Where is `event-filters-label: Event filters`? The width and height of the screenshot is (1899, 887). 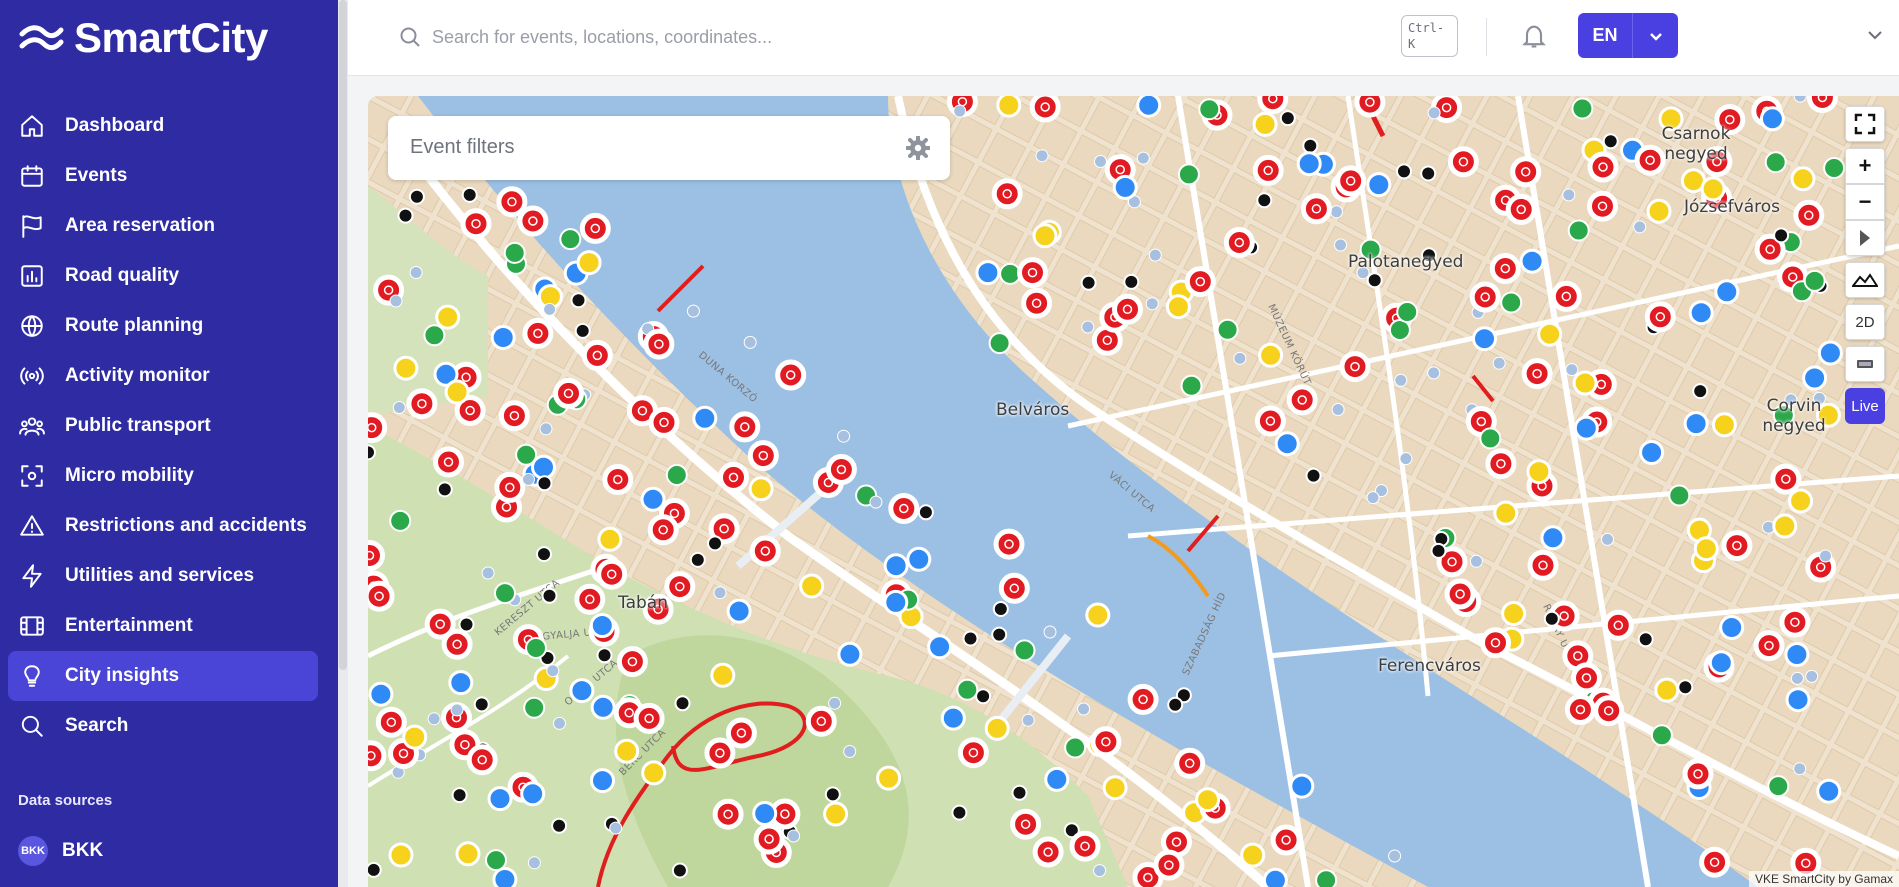 event-filters-label: Event filters is located at coordinates (462, 147).